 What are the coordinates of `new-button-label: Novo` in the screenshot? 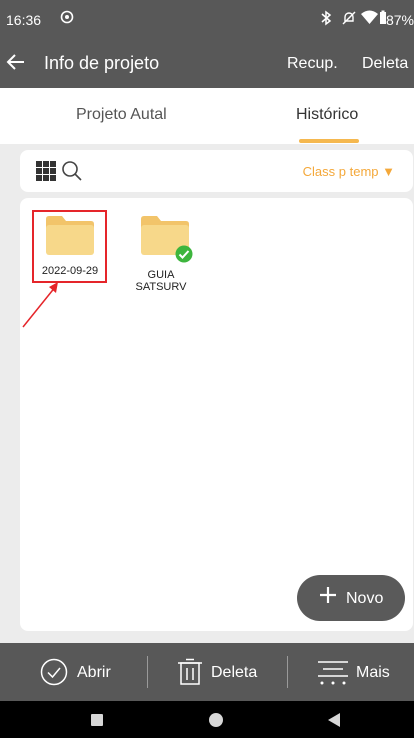 It's located at (365, 598).